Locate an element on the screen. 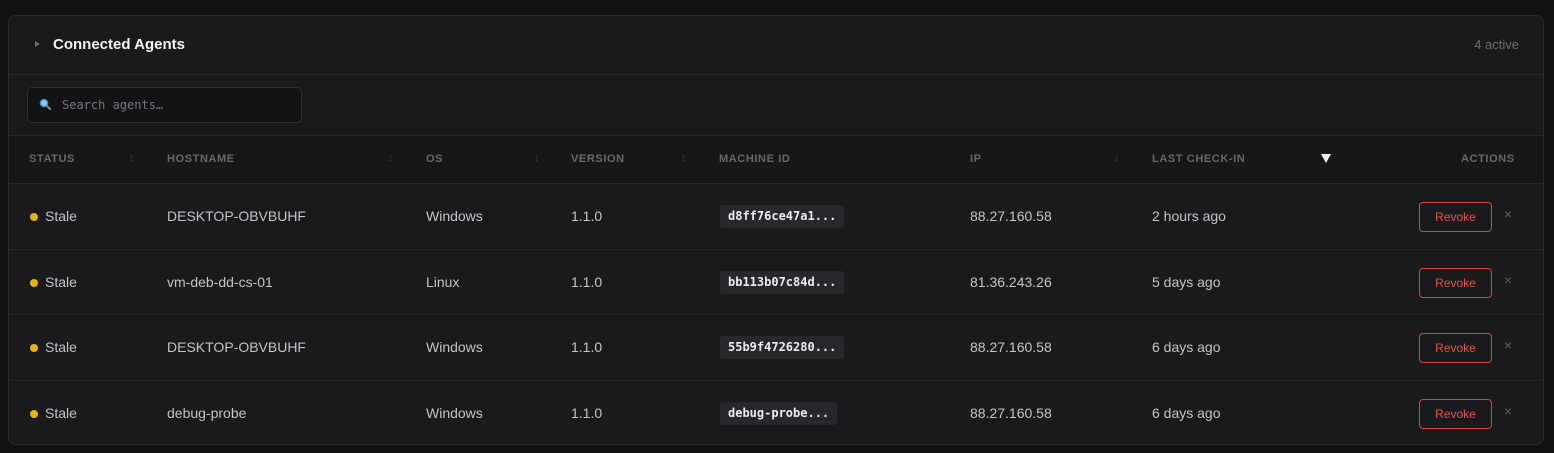  search-area is located at coordinates (776, 105).